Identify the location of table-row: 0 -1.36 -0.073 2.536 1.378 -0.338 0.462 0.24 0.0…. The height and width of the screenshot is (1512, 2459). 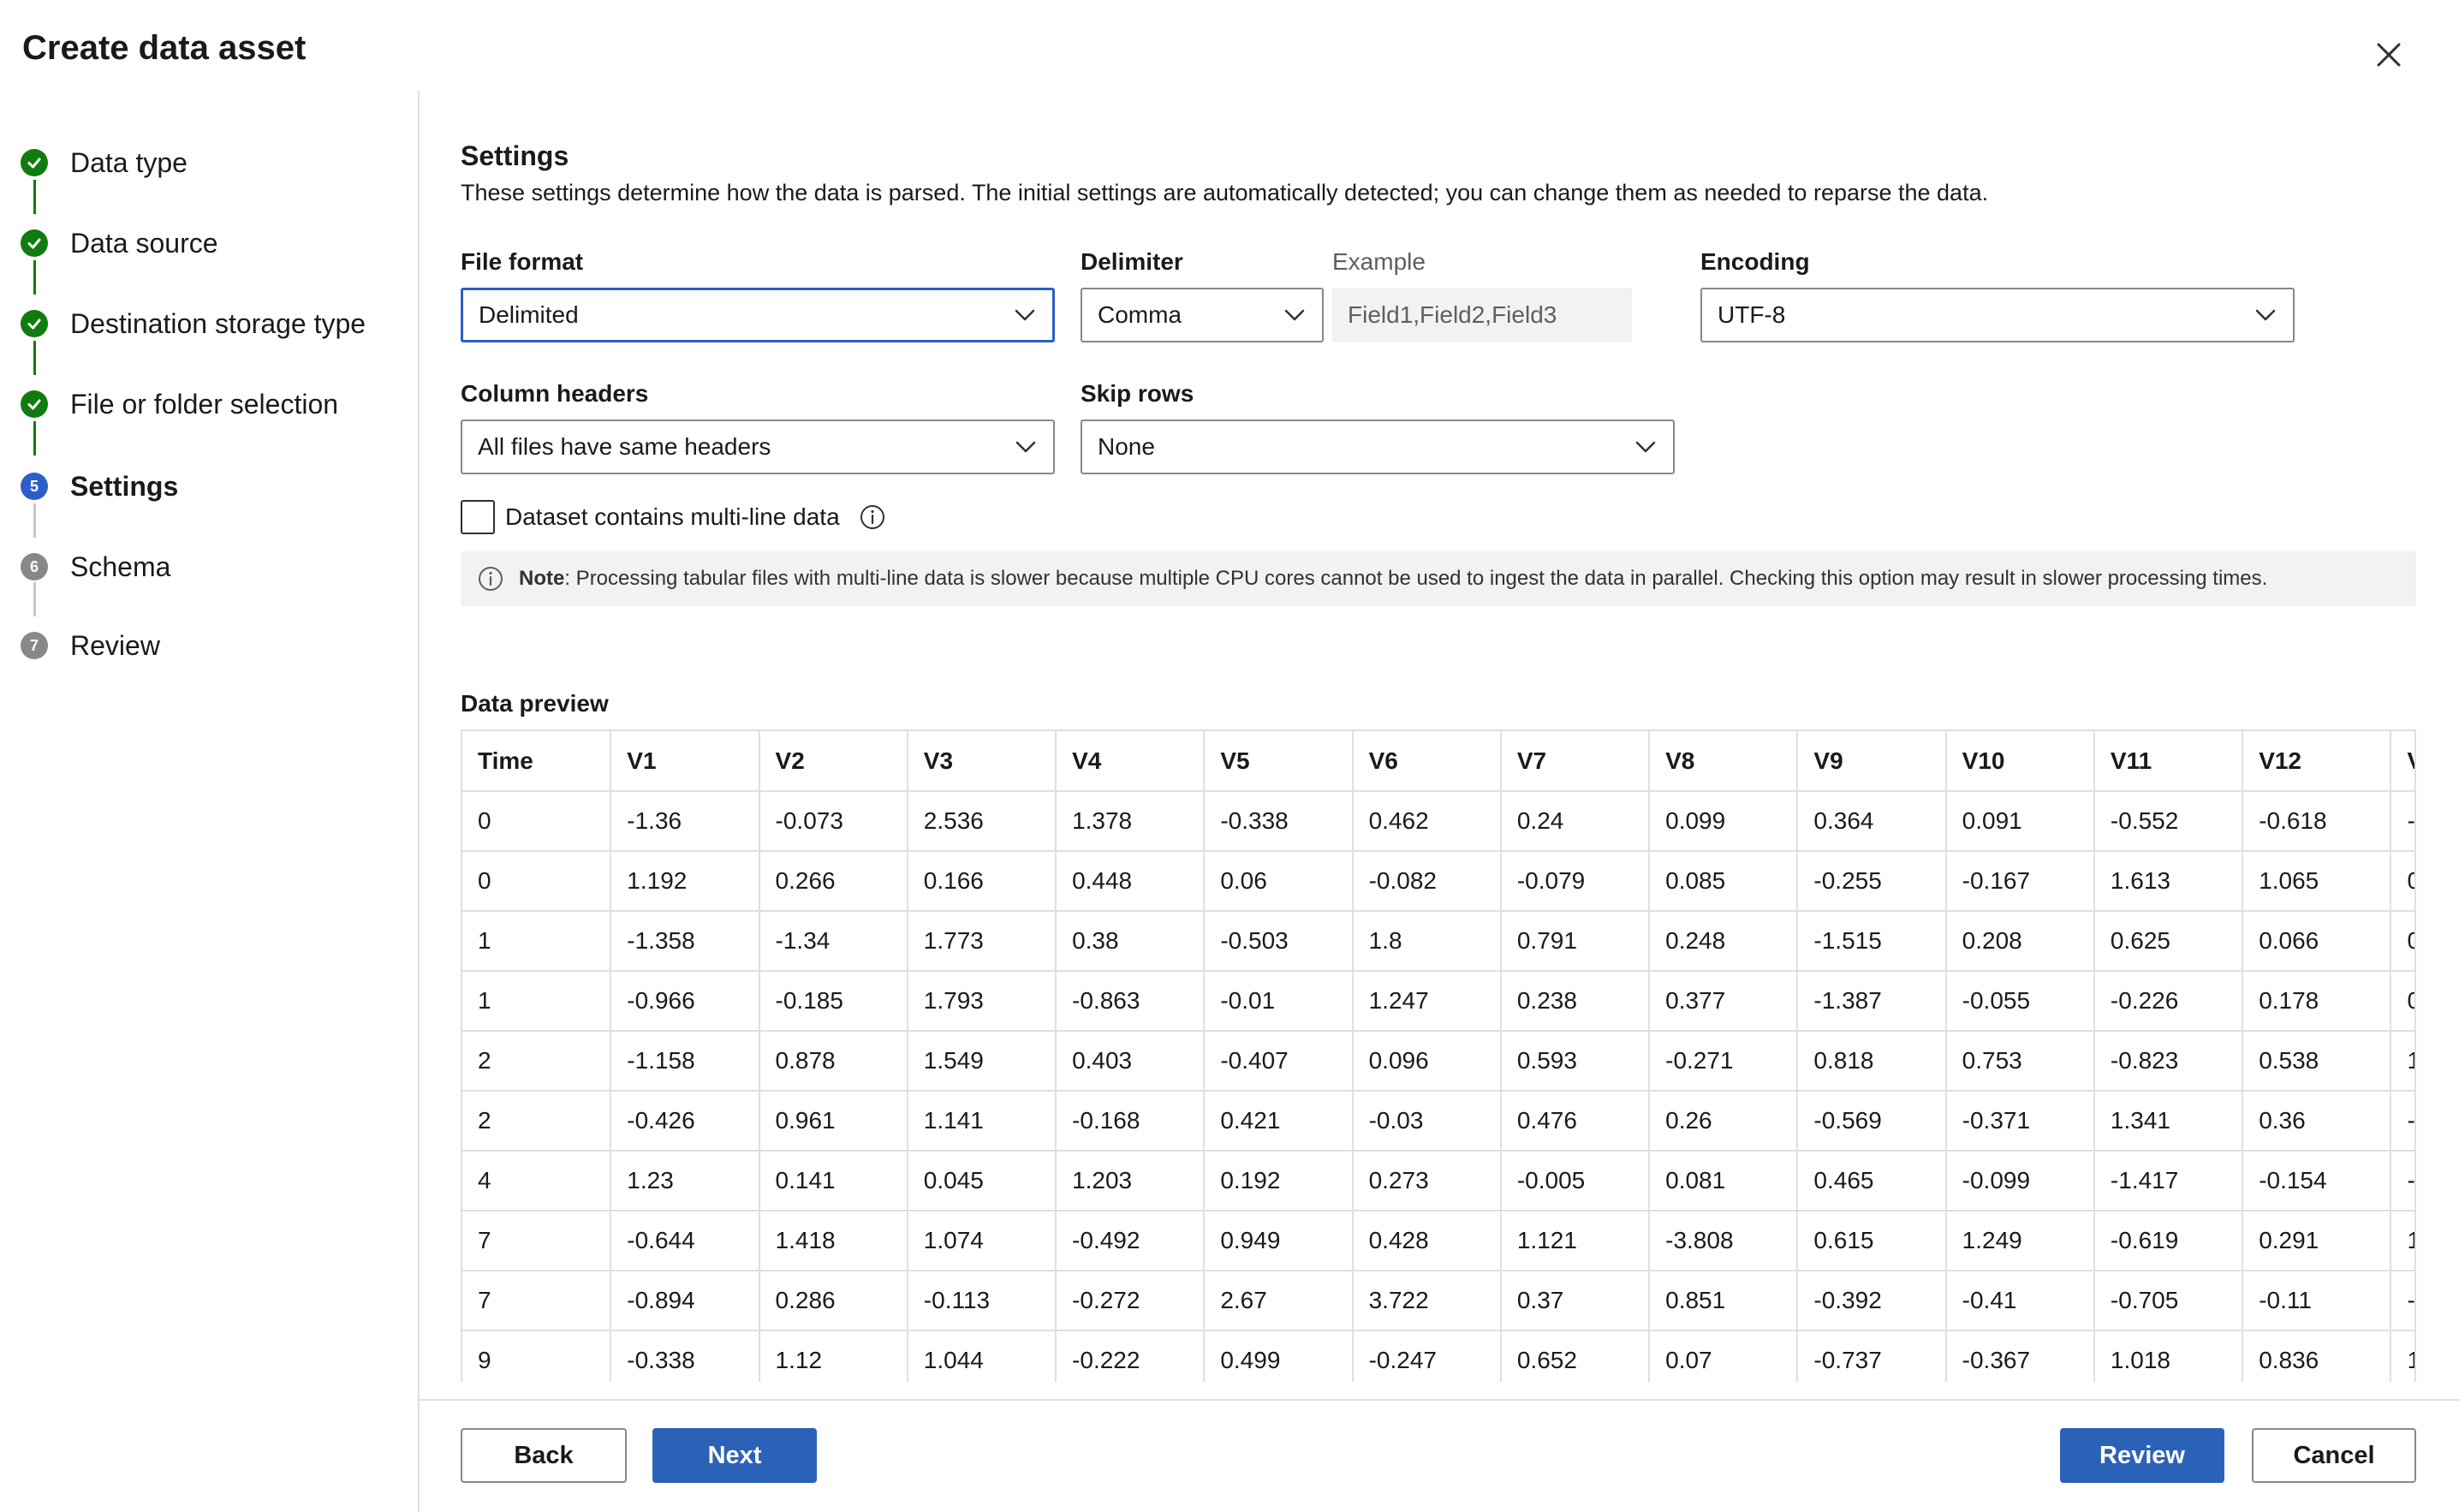
(1438, 821).